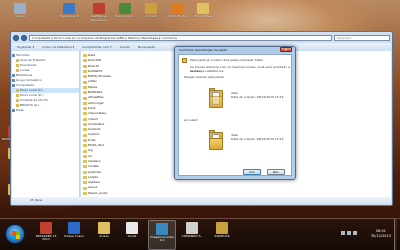 The image size is (400, 250). Describe the element at coordinates (203, 16) in the screenshot. I see `desktop-icon-label: Fotografias` at that location.